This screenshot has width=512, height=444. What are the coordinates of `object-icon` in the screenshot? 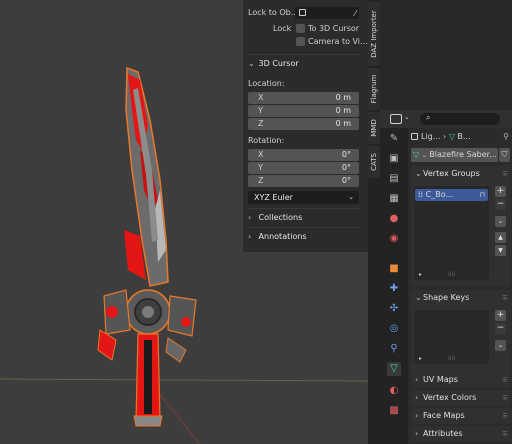 It's located at (414, 136).